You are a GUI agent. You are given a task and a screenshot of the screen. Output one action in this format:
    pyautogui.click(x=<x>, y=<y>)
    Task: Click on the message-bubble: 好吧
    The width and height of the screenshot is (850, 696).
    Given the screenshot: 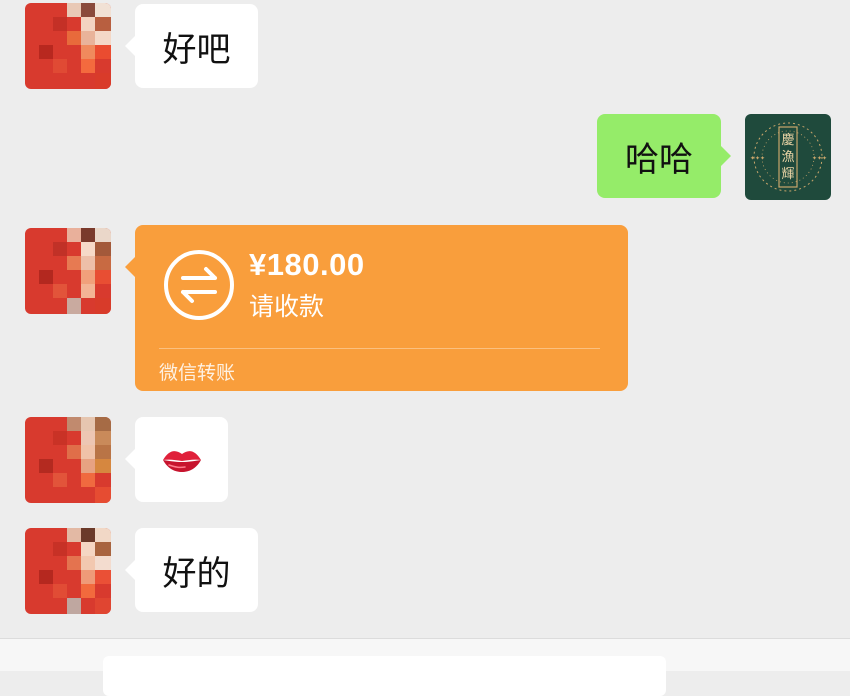 What is the action you would take?
    pyautogui.click(x=191, y=46)
    